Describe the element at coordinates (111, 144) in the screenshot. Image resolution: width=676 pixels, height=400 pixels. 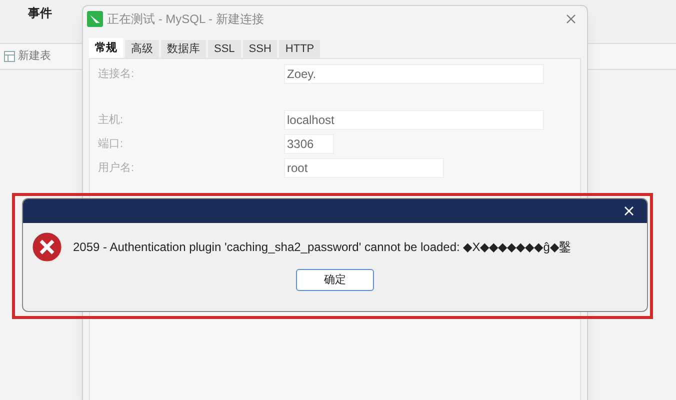
I see `field-label: 端口:` at that location.